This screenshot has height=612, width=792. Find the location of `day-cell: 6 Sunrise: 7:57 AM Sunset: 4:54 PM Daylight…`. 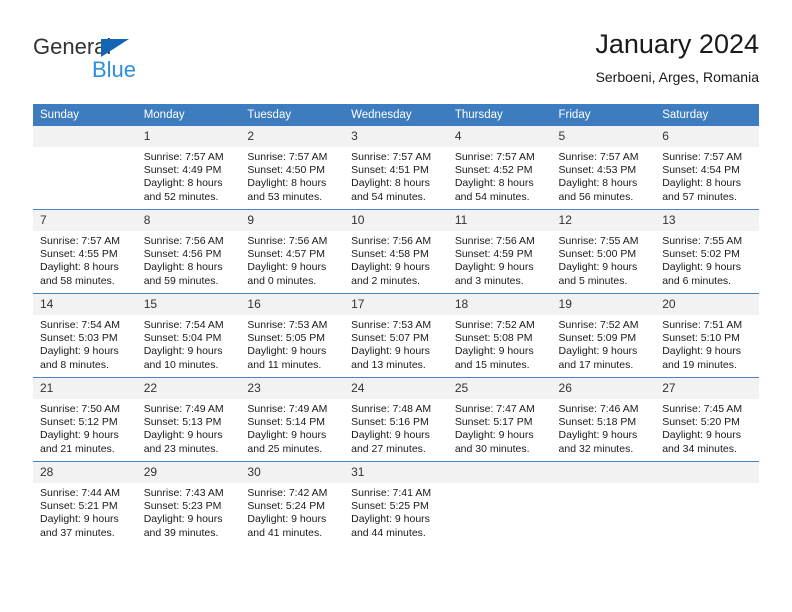

day-cell: 6 Sunrise: 7:57 AM Sunset: 4:54 PM Daylight… is located at coordinates (707, 167).